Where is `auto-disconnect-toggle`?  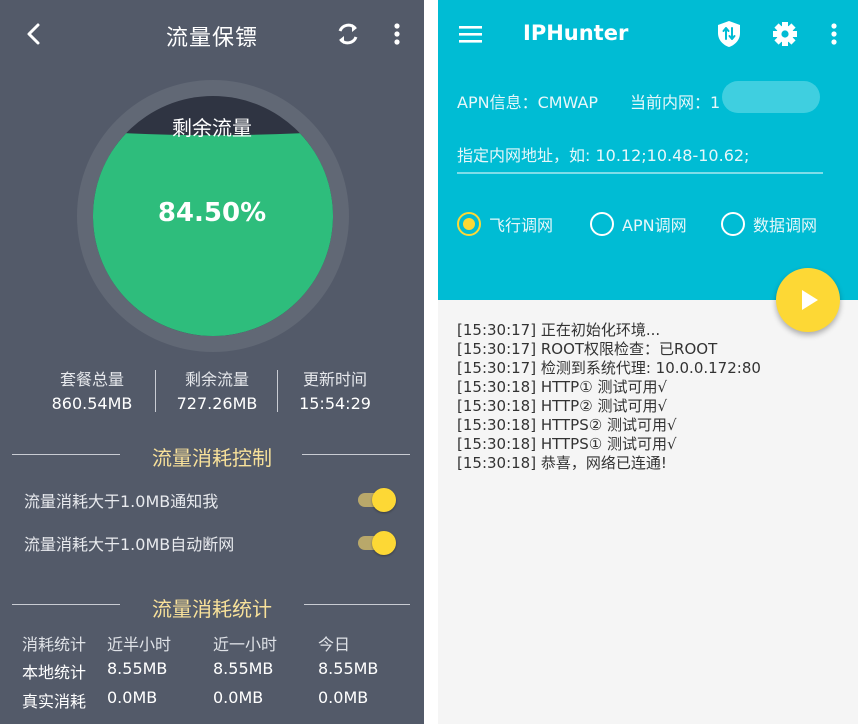 auto-disconnect-toggle is located at coordinates (378, 542).